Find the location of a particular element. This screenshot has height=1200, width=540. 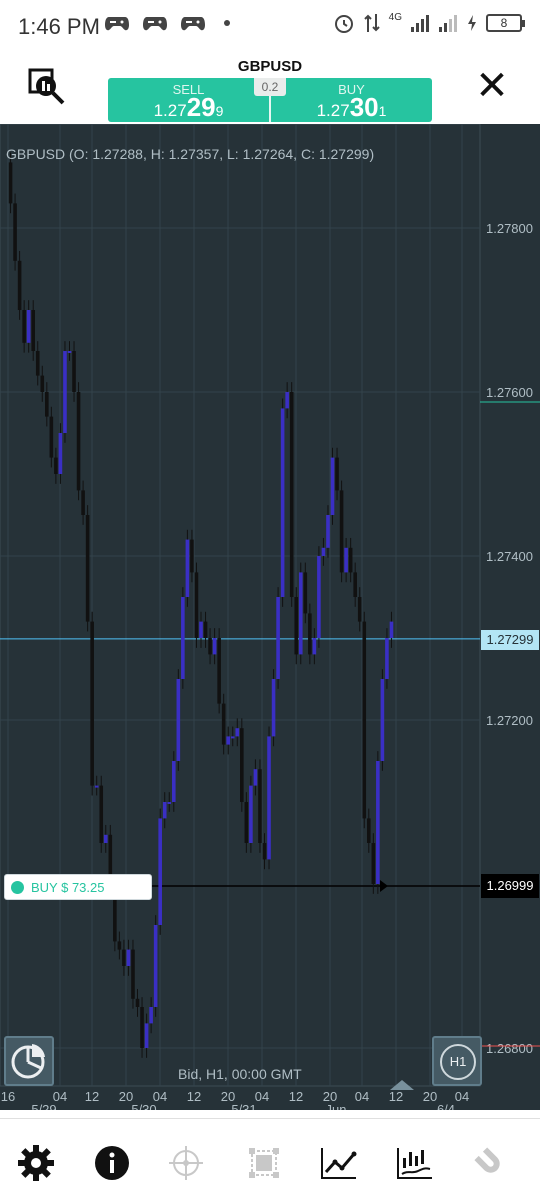

symbol-title: GBPUSD is located at coordinates (270, 66).